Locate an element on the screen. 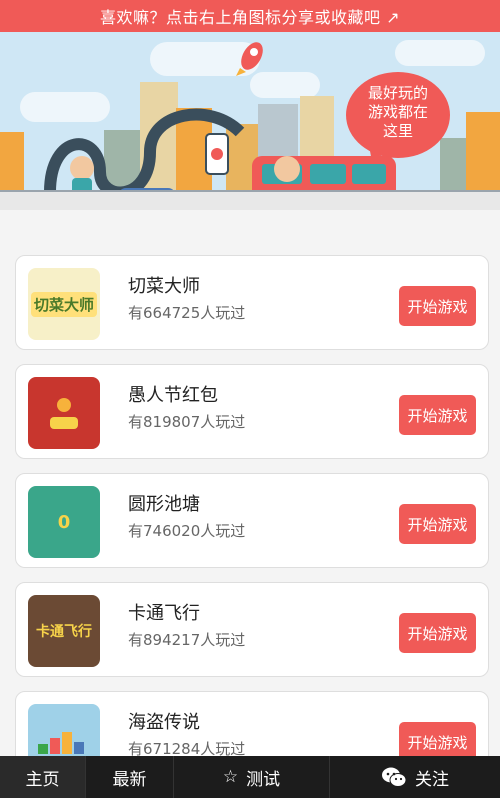 This screenshot has height=798, width=500. game-card: 卡通飞行 卡通飞行 有894217人玩过 开始游戏 is located at coordinates (252, 629).